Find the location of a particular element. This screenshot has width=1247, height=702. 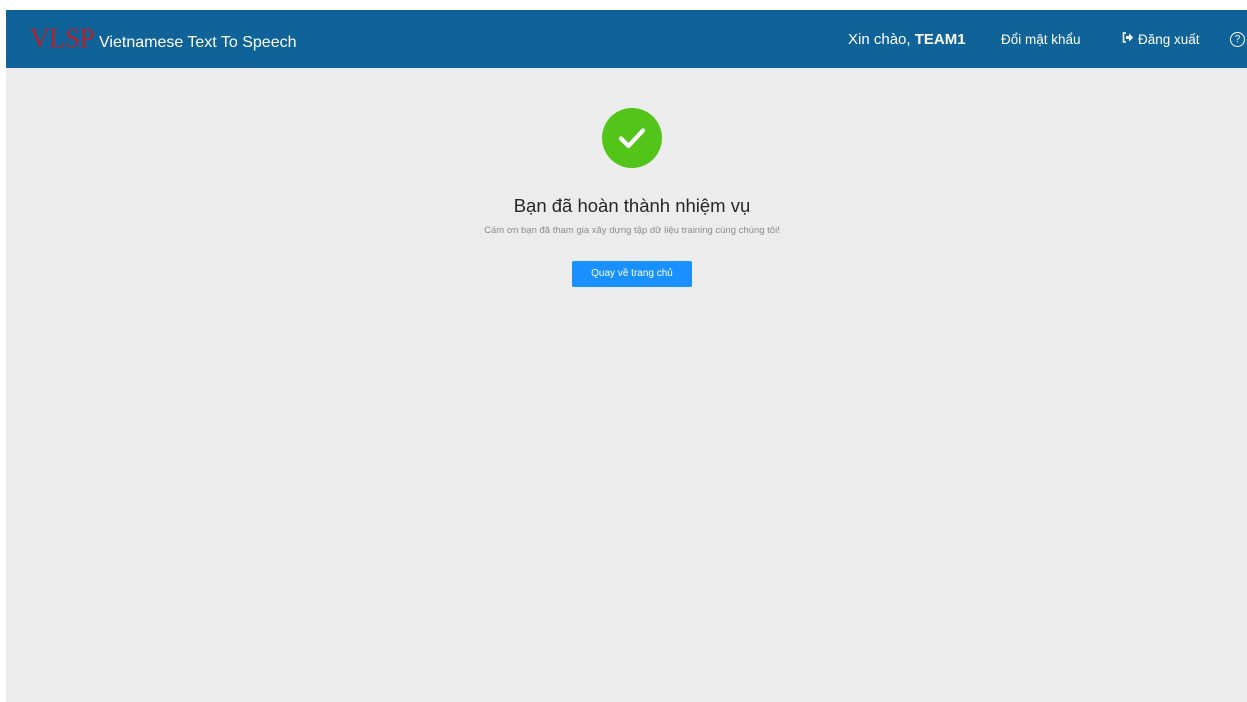

username: TEAM1 is located at coordinates (940, 39).